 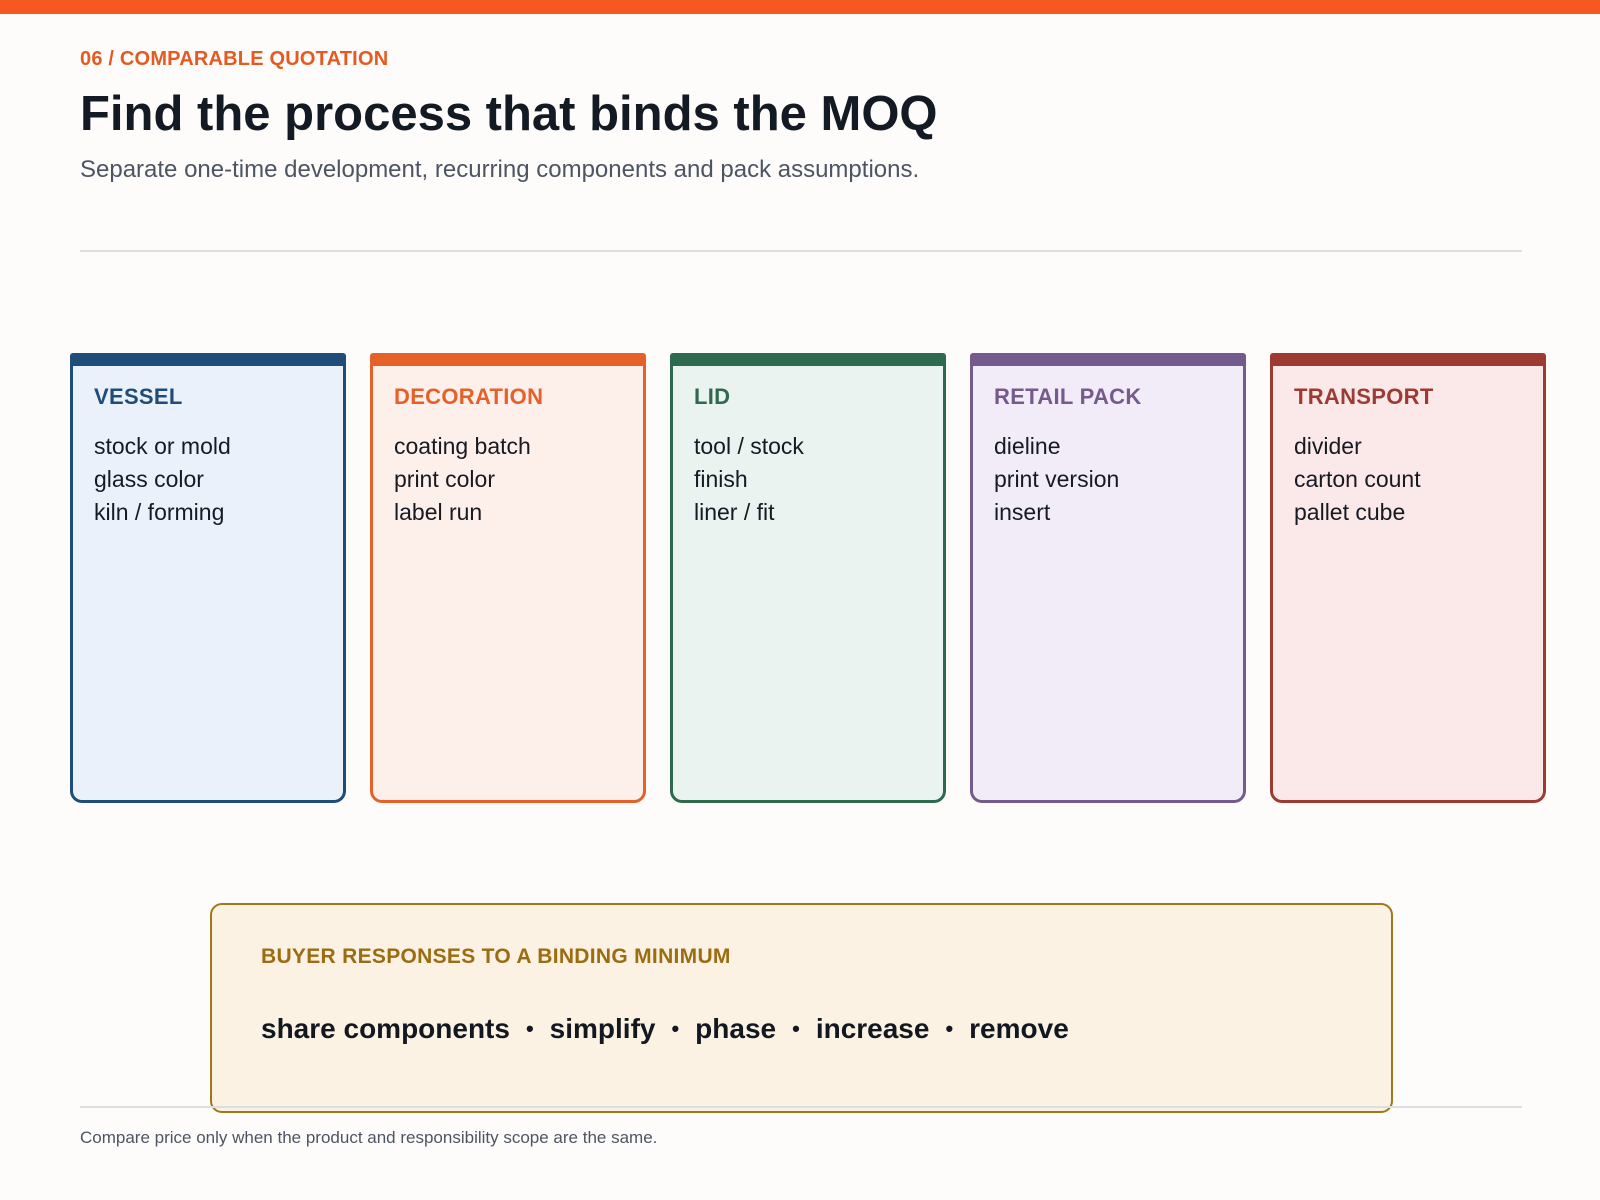 What do you see at coordinates (1357, 479) in the screenshot?
I see `card-item: carton count` at bounding box center [1357, 479].